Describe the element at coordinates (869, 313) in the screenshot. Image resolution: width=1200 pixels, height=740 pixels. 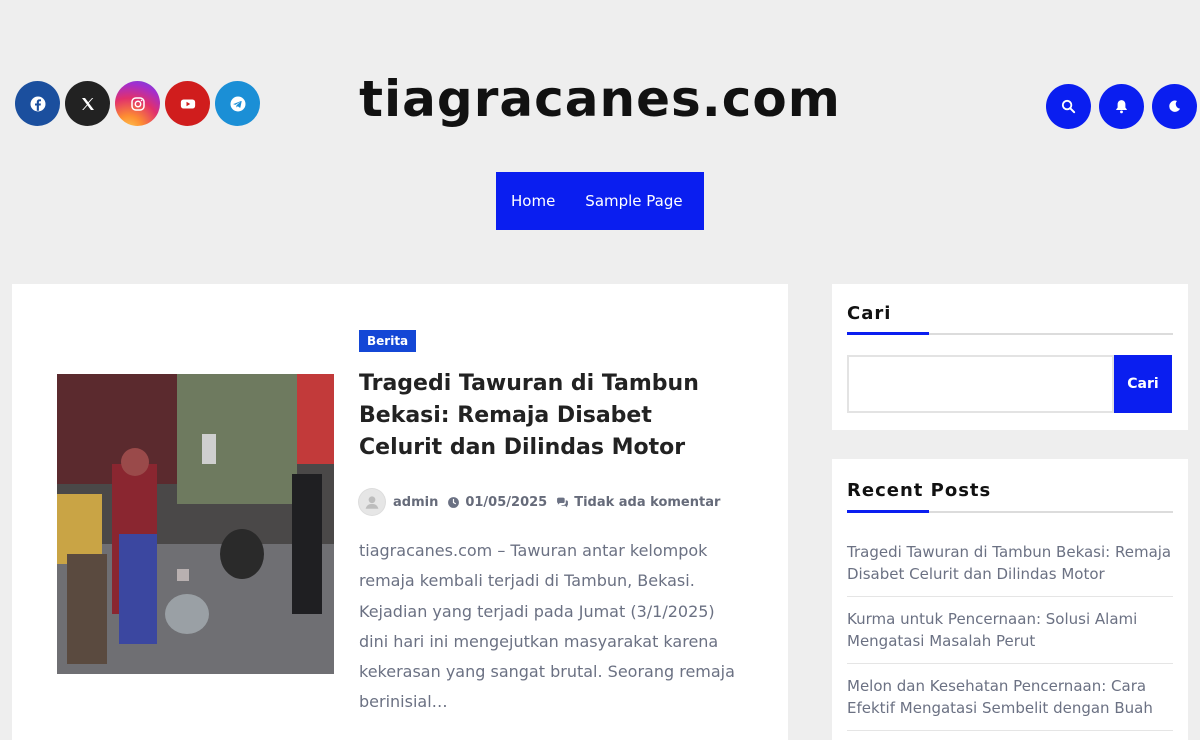
I see `search-widget-title: Cari` at that location.